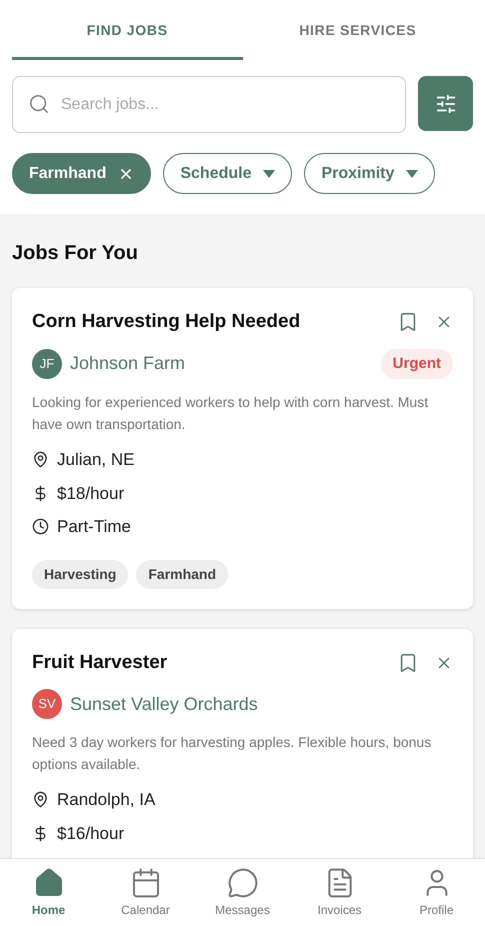 The width and height of the screenshot is (485, 926). I want to click on urgent-badge: Urgent, so click(416, 363).